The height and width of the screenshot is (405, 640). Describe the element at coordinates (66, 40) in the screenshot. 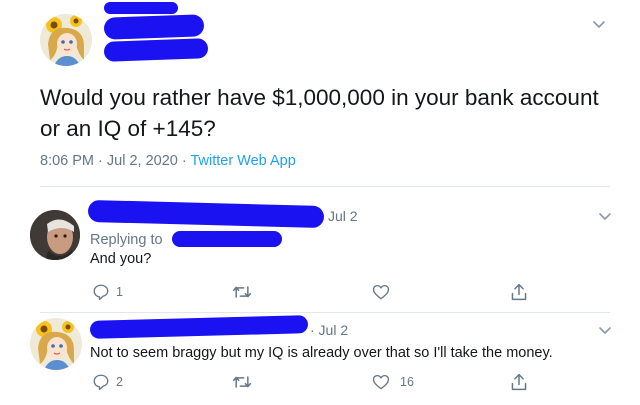

I see `author-avatar` at that location.